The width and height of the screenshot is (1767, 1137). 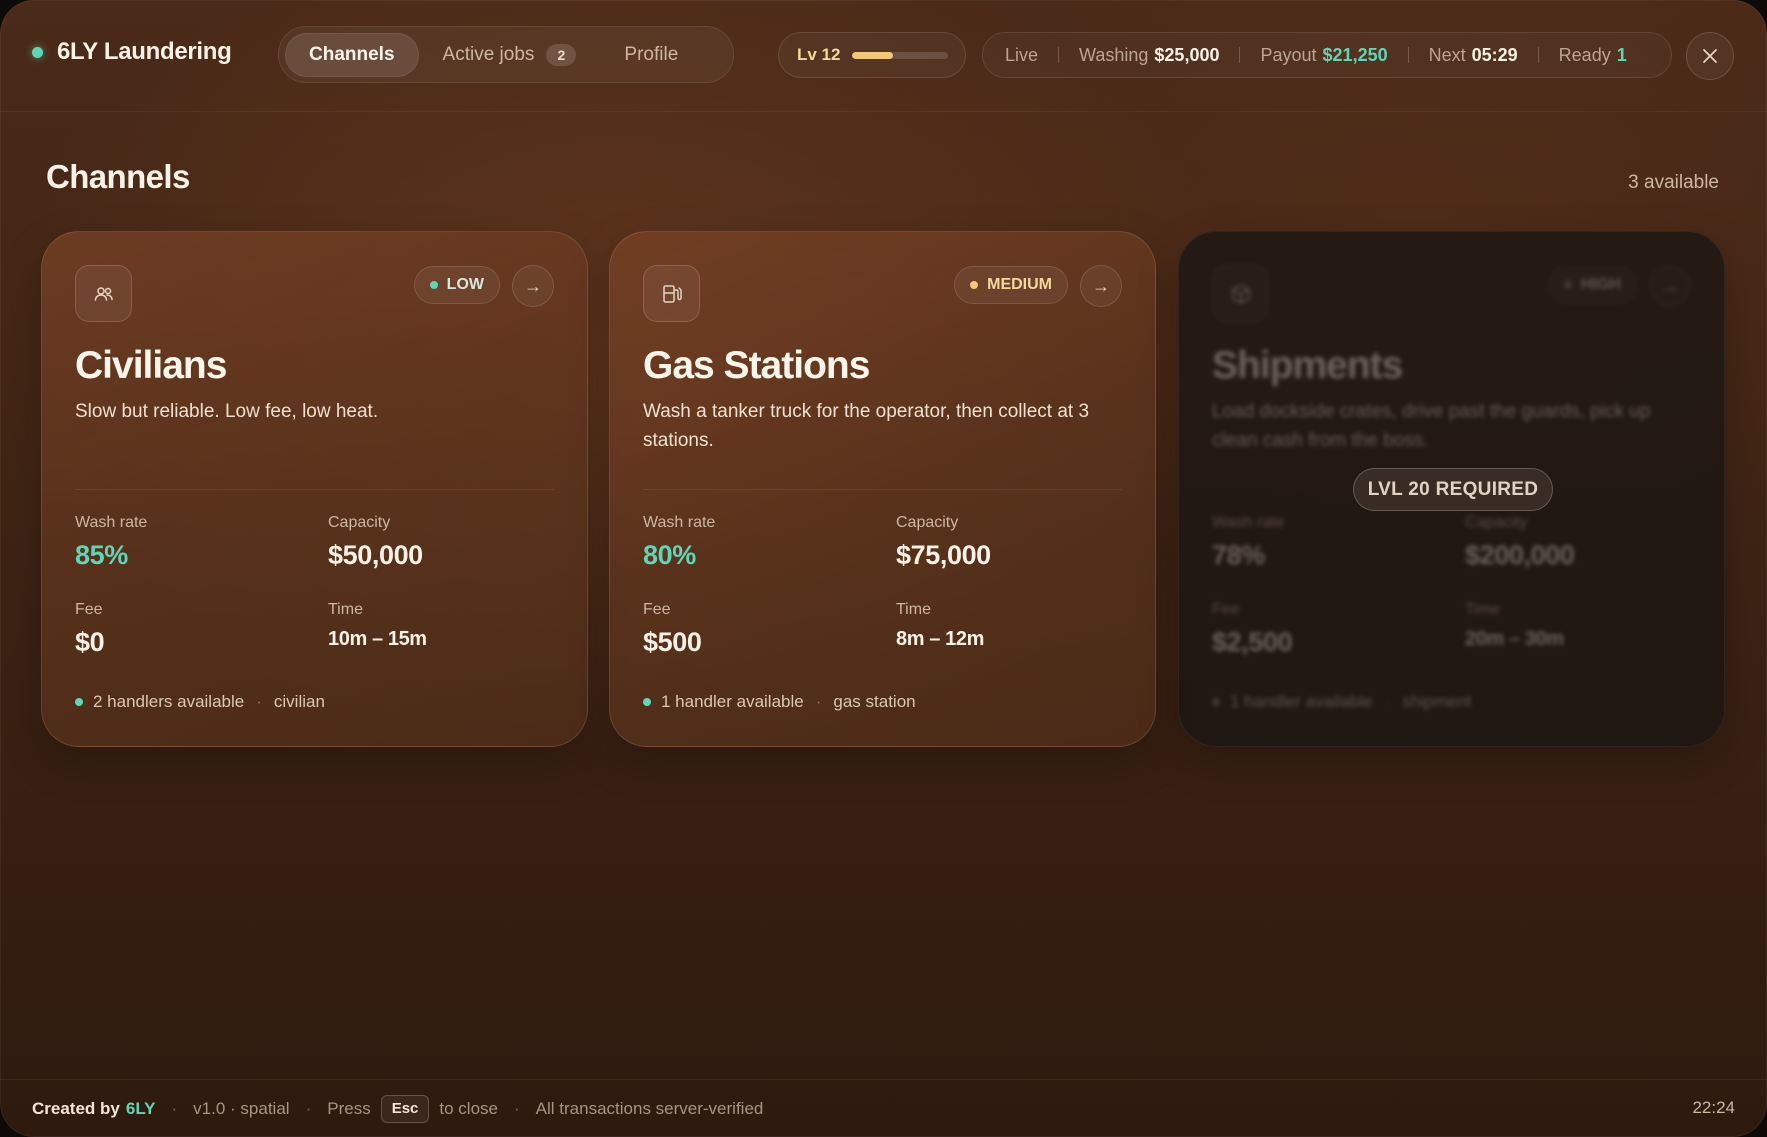 I want to click on heat-badge: HIGH, so click(x=1592, y=285).